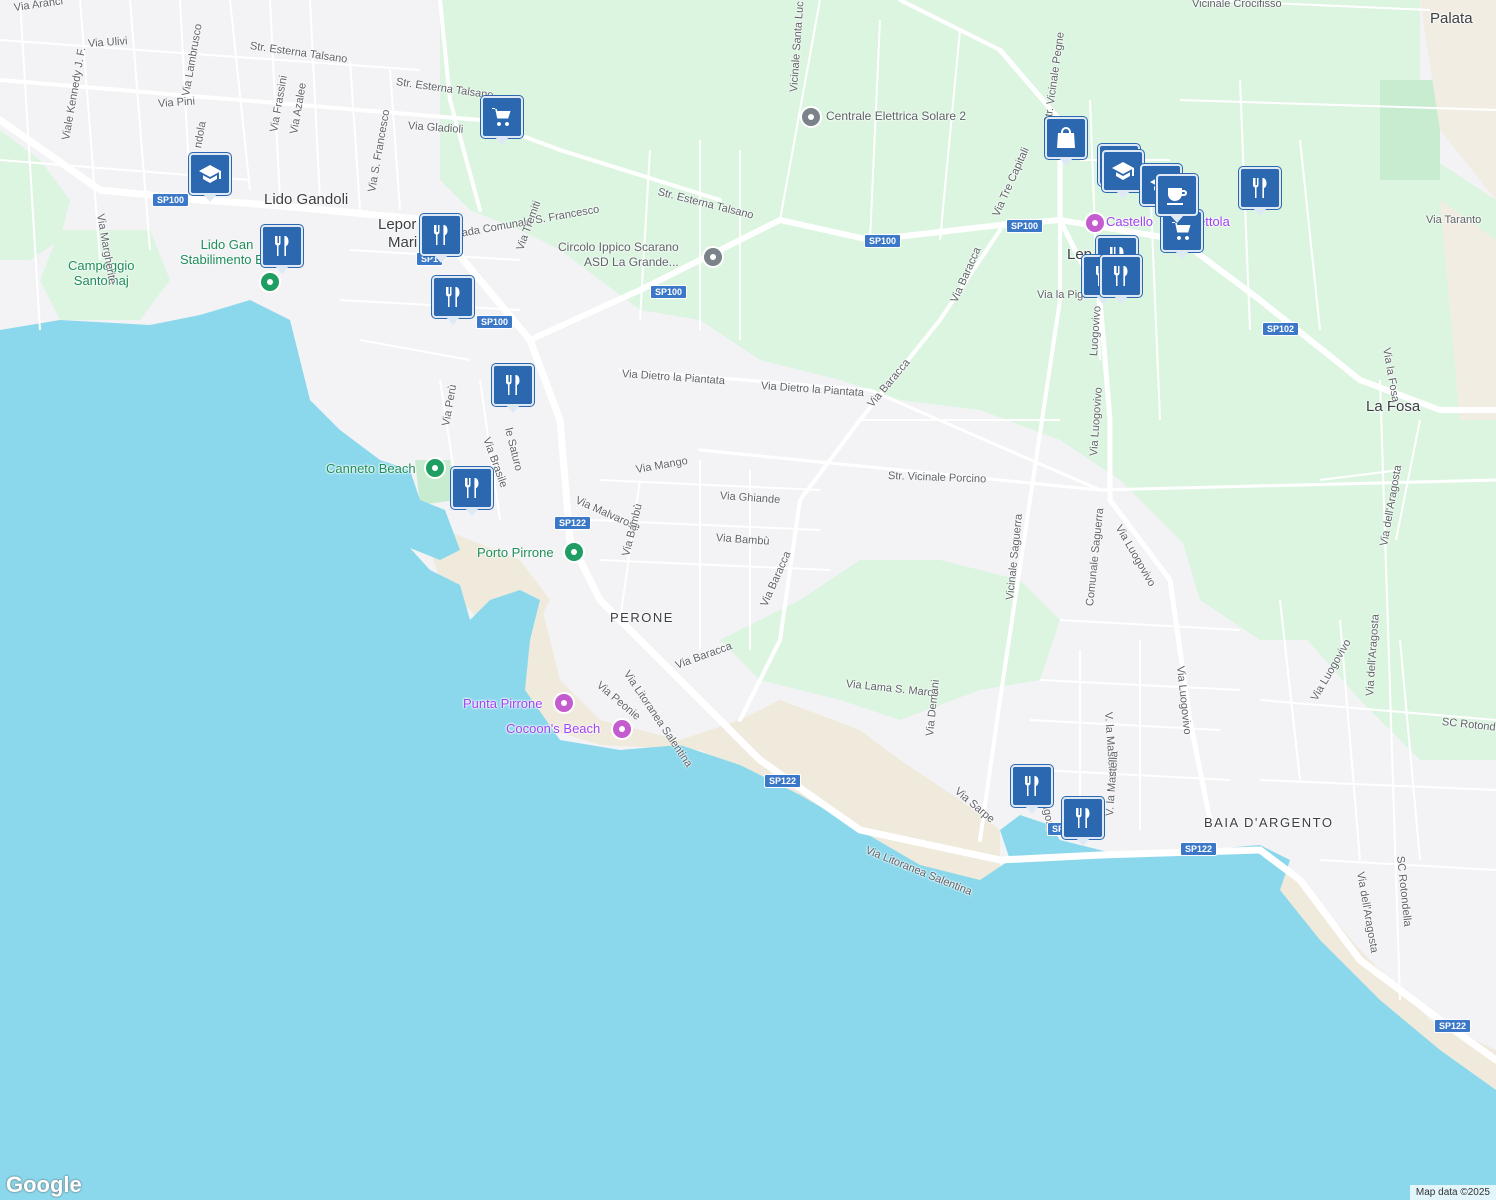 Image resolution: width=1496 pixels, height=1200 pixels. What do you see at coordinates (515, 552) in the screenshot?
I see `poi-porto-pirrone-label: Porto Pirrone` at bounding box center [515, 552].